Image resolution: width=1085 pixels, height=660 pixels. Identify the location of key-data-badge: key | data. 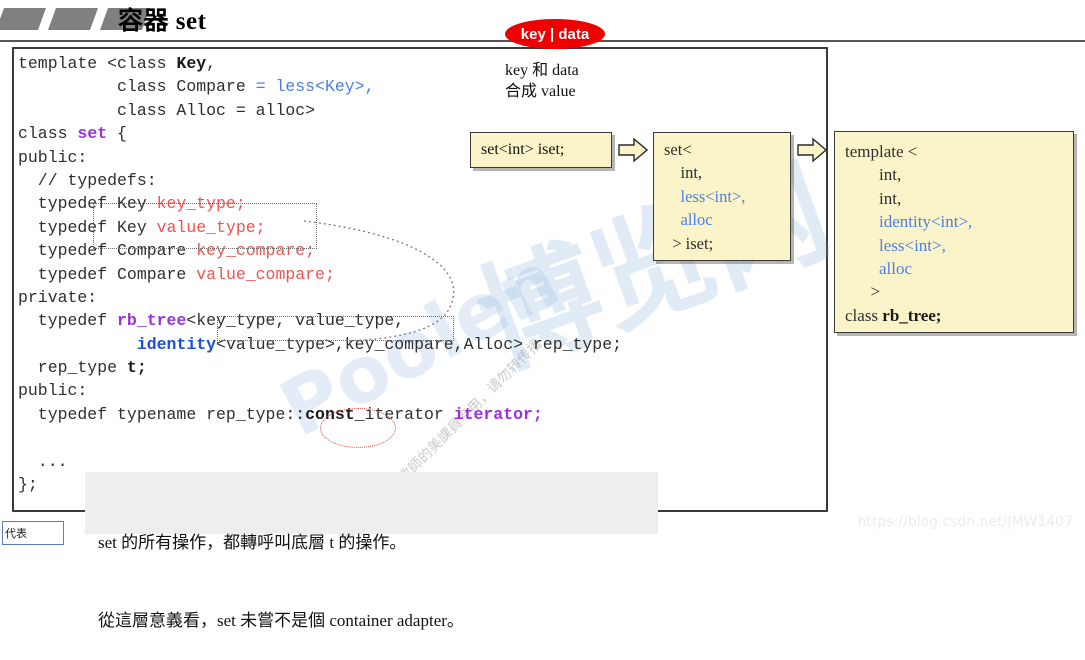
(555, 34).